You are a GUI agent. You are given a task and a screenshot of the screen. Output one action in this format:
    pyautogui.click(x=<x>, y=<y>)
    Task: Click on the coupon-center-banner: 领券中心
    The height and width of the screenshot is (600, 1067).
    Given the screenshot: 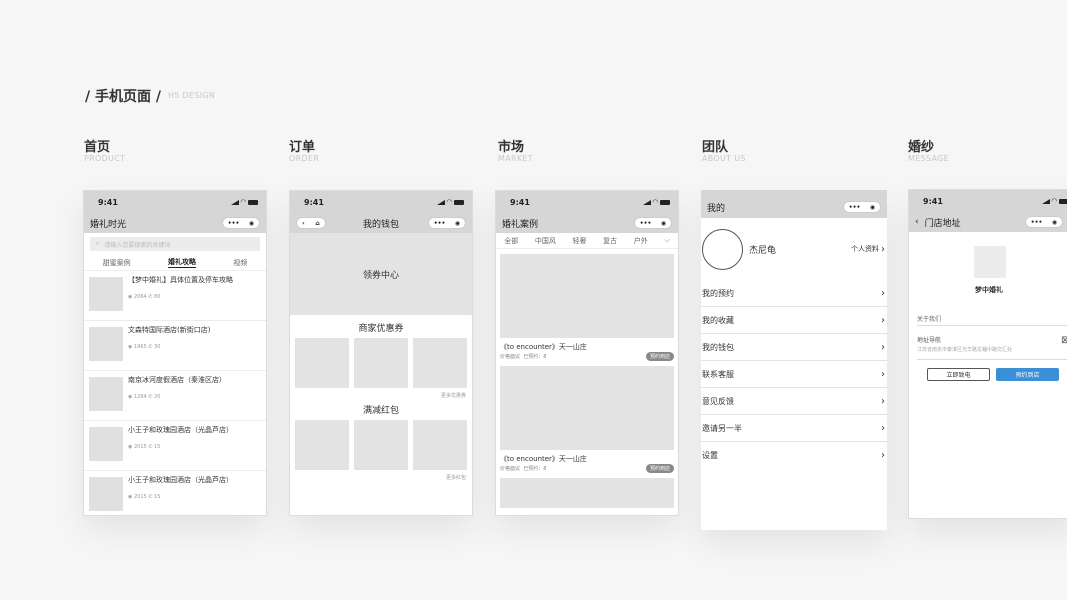 What is the action you would take?
    pyautogui.click(x=381, y=274)
    